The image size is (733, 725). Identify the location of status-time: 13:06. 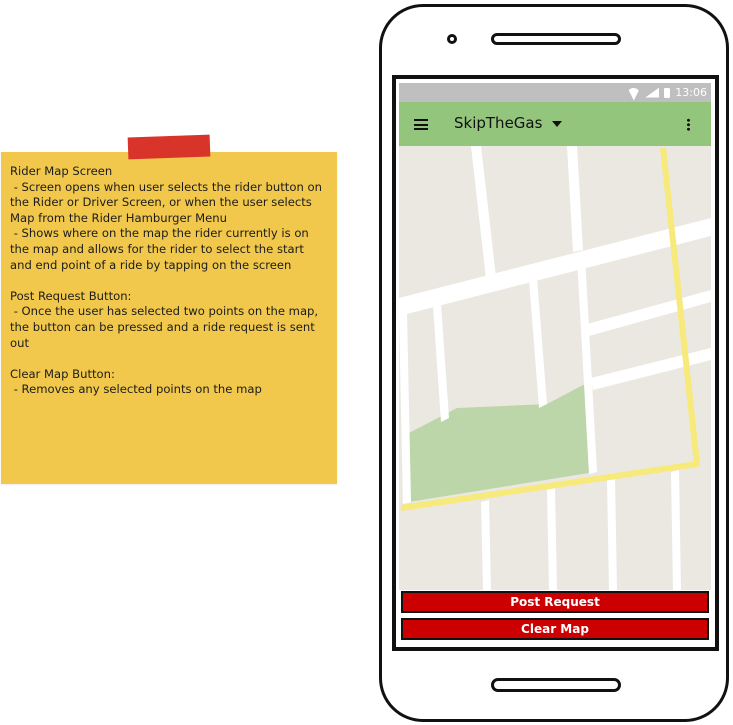
(691, 92).